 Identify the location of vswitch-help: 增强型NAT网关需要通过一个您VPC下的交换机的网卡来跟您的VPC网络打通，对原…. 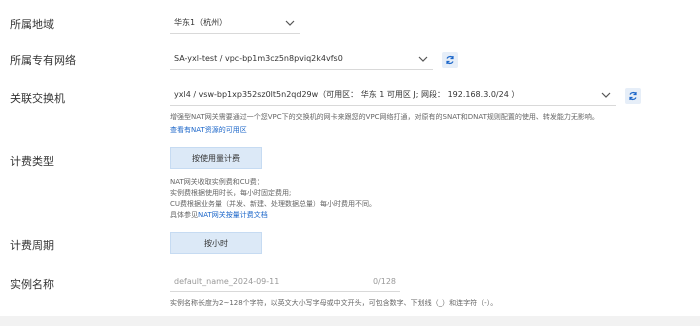
(384, 117).